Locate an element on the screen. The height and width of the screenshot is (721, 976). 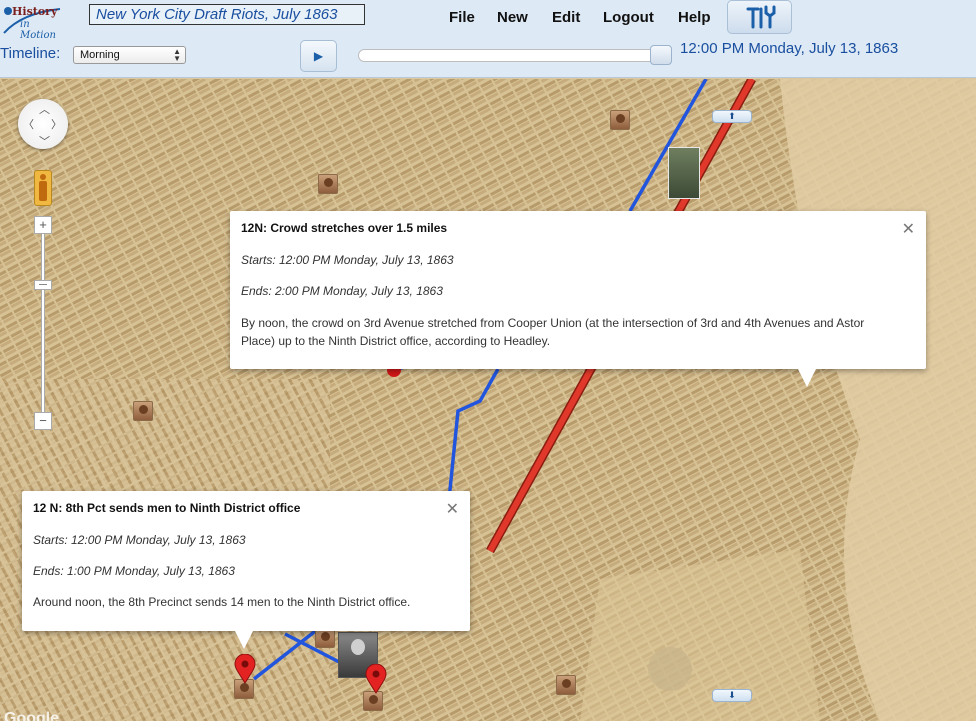
play-button: ▶ is located at coordinates (318, 56).